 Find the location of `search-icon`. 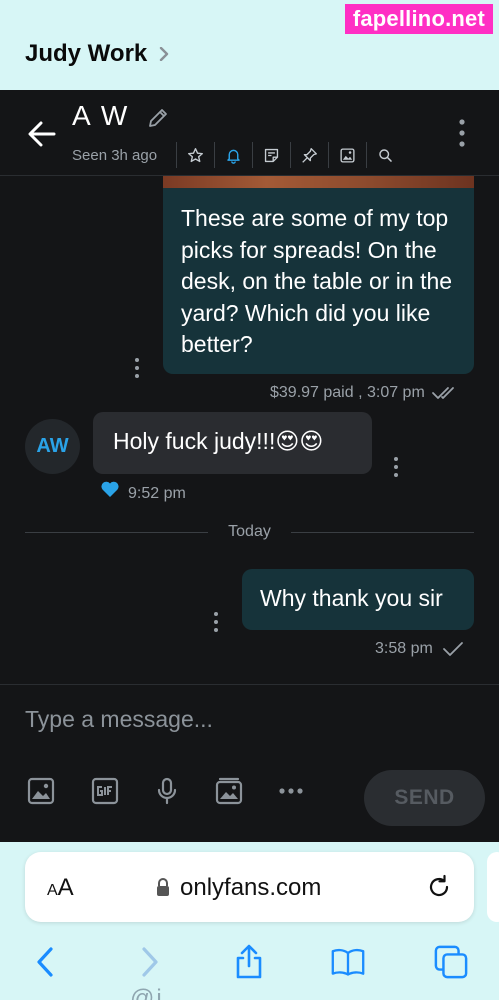

search-icon is located at coordinates (385, 155).